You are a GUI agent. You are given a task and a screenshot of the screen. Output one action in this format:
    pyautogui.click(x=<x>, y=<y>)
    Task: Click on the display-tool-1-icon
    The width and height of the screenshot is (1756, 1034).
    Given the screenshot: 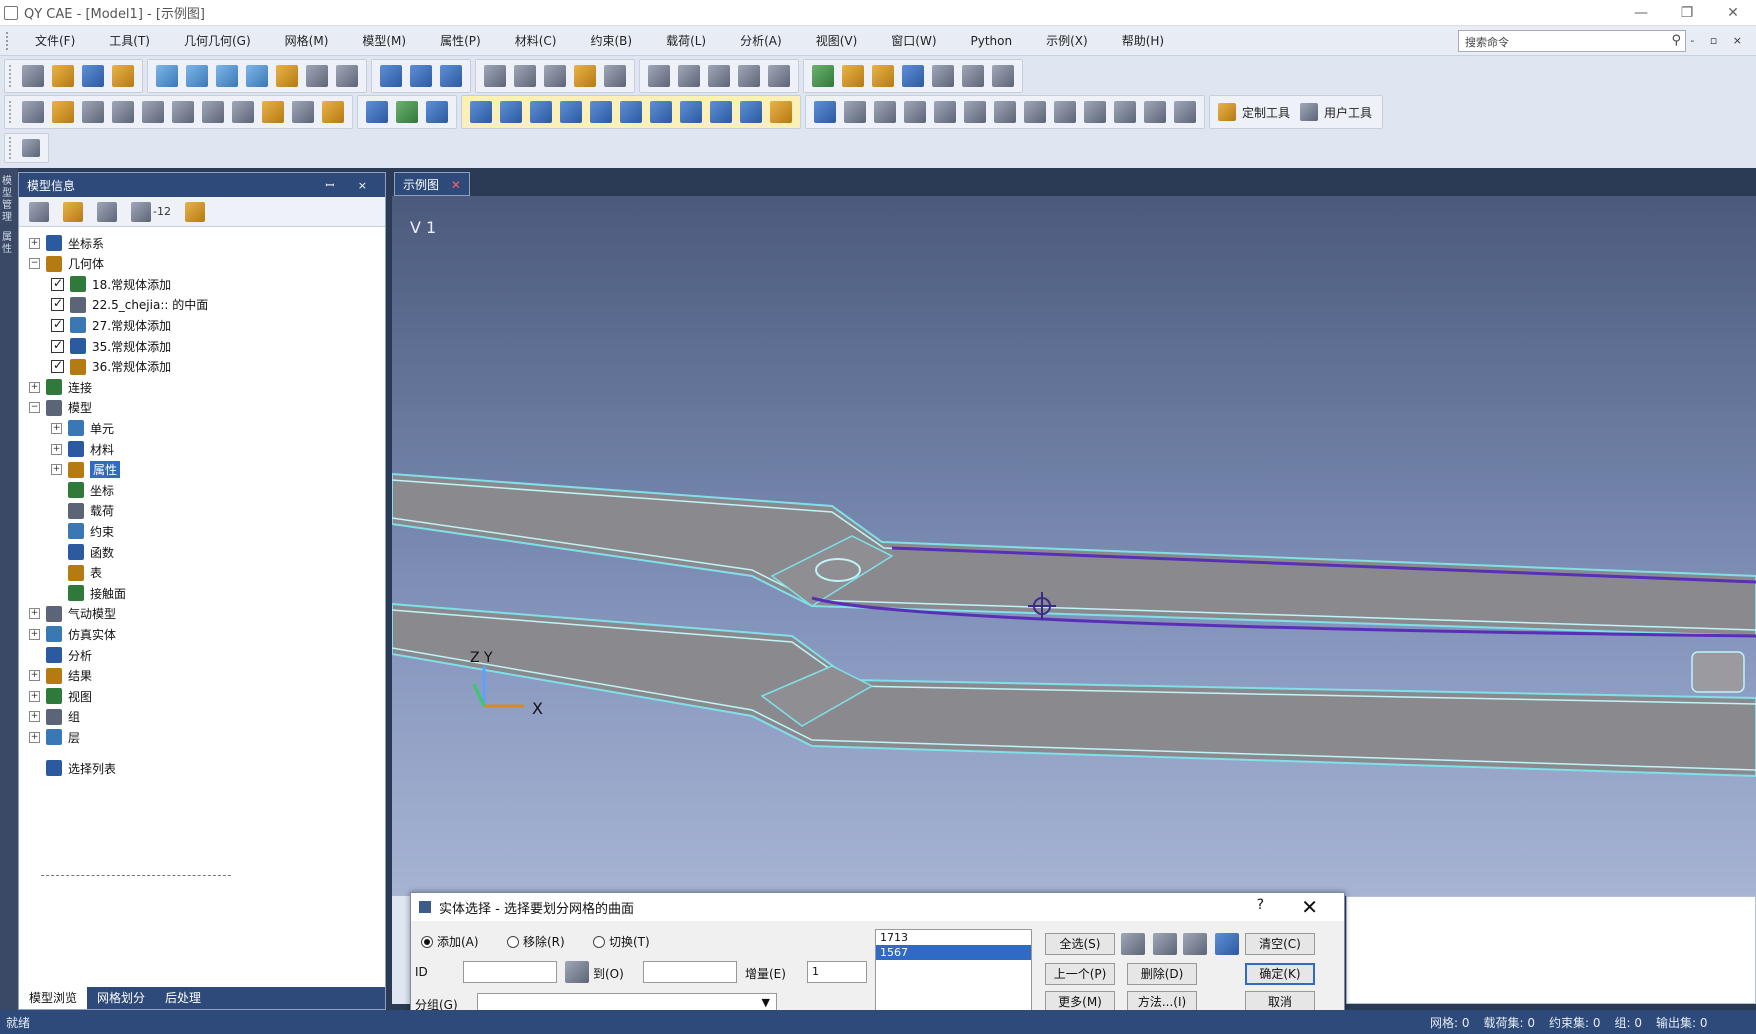 What is the action you would take?
    pyautogui.click(x=823, y=76)
    